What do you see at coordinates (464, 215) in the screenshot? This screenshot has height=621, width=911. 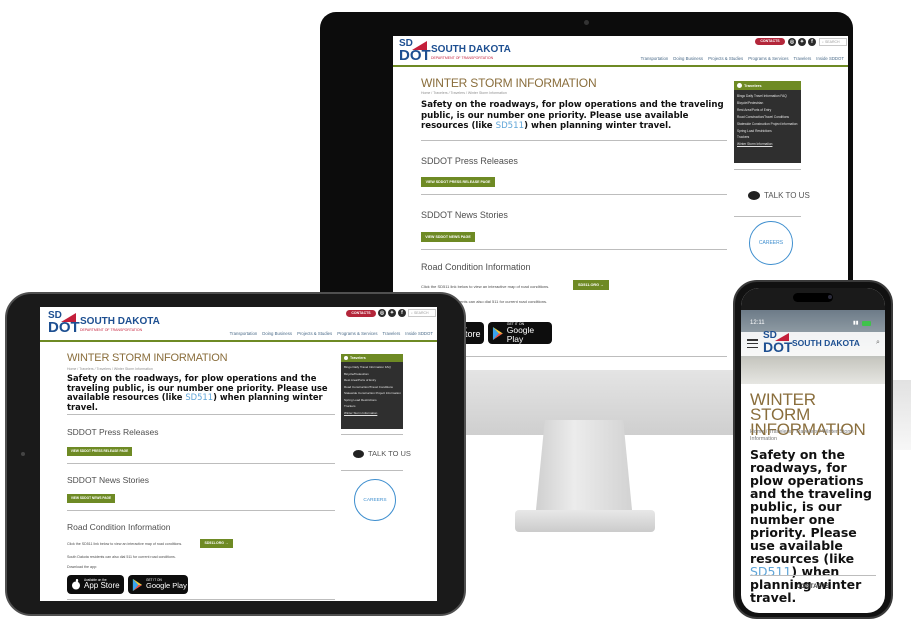 I see `news-stories-heading: SDDOT News Stories` at bounding box center [464, 215].